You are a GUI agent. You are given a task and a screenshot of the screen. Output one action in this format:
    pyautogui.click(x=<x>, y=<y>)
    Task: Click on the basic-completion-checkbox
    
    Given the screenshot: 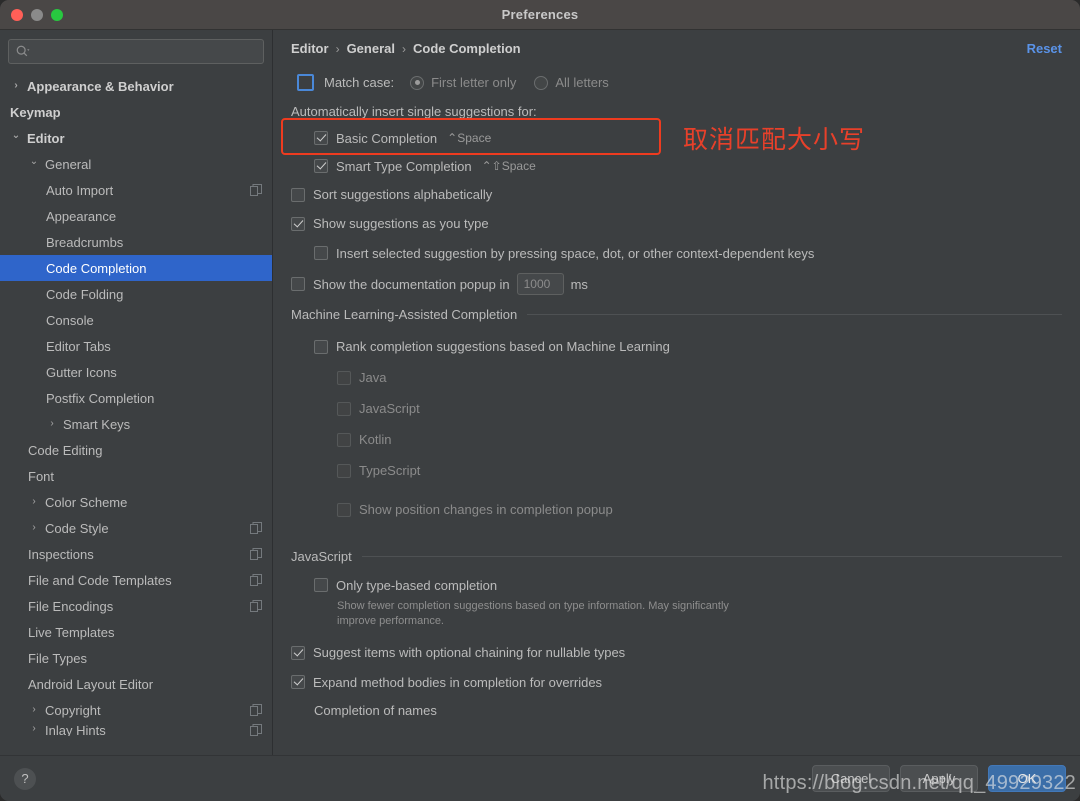 What is the action you would take?
    pyautogui.click(x=321, y=138)
    